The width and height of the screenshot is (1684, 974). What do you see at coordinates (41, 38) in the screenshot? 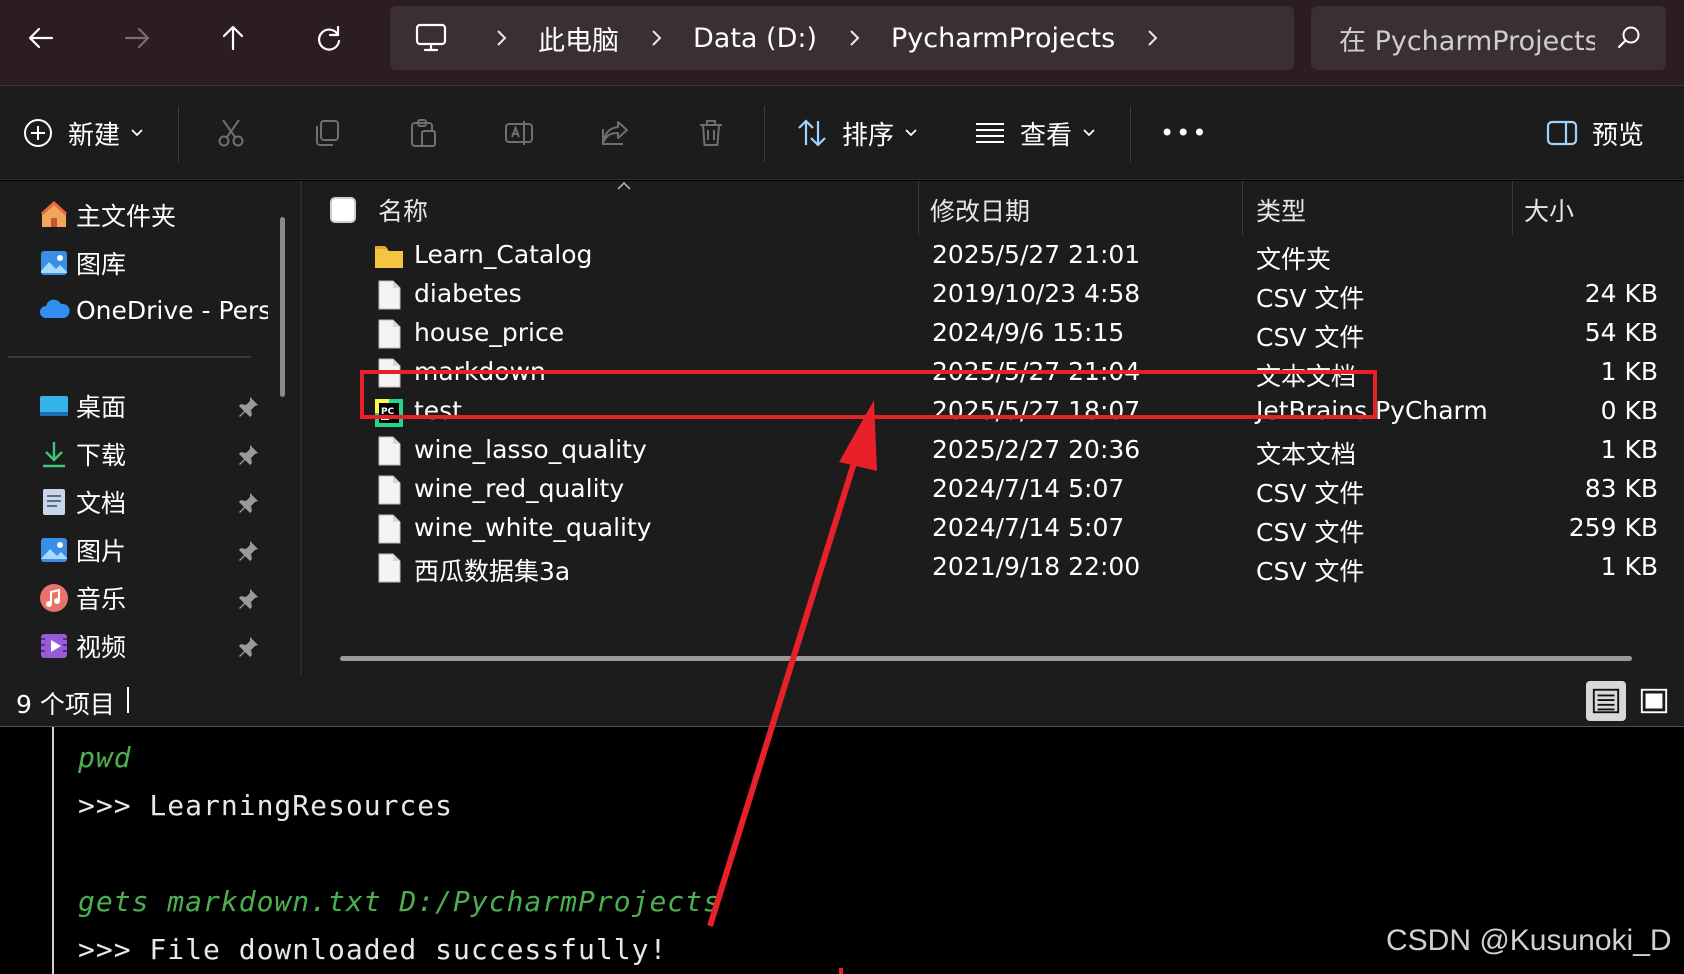
I see `back-button` at bounding box center [41, 38].